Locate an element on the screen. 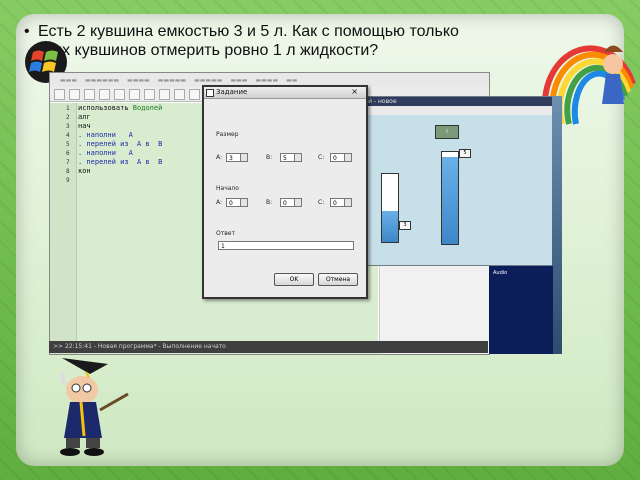 The width and height of the screenshot is (640, 480). jug-b is located at coordinates (450, 198).